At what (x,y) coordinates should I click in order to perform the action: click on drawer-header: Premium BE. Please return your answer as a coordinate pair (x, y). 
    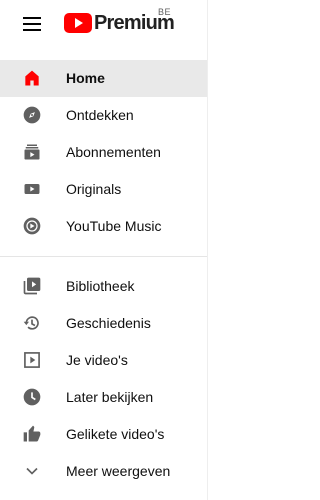
    Looking at the image, I should click on (103, 25).